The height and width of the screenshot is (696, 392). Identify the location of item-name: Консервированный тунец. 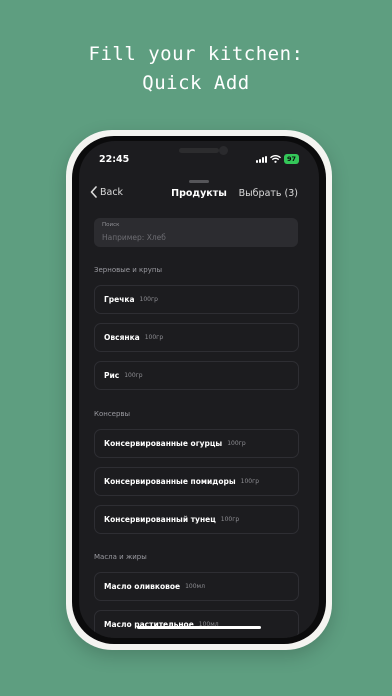
(160, 519).